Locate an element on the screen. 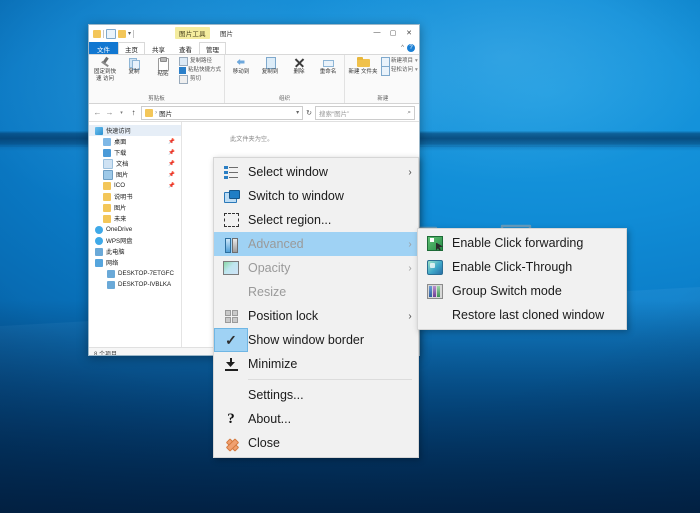 This screenshot has height=513, width=700. back-button: ← is located at coordinates (97, 112).